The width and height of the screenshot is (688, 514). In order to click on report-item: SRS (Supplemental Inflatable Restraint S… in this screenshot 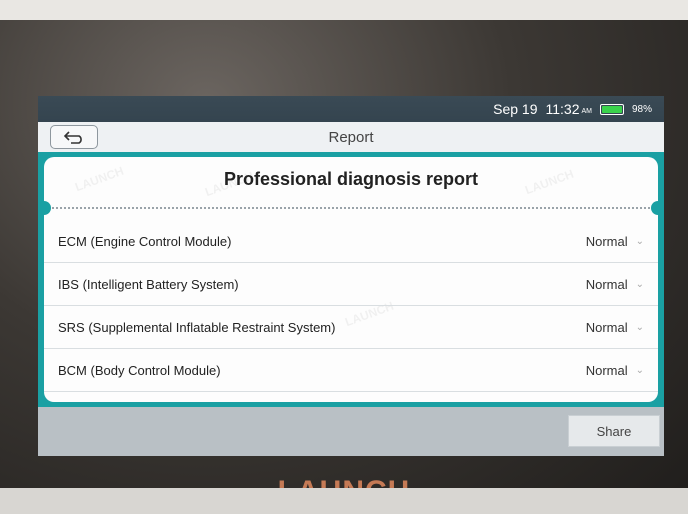, I will do `click(351, 327)`.